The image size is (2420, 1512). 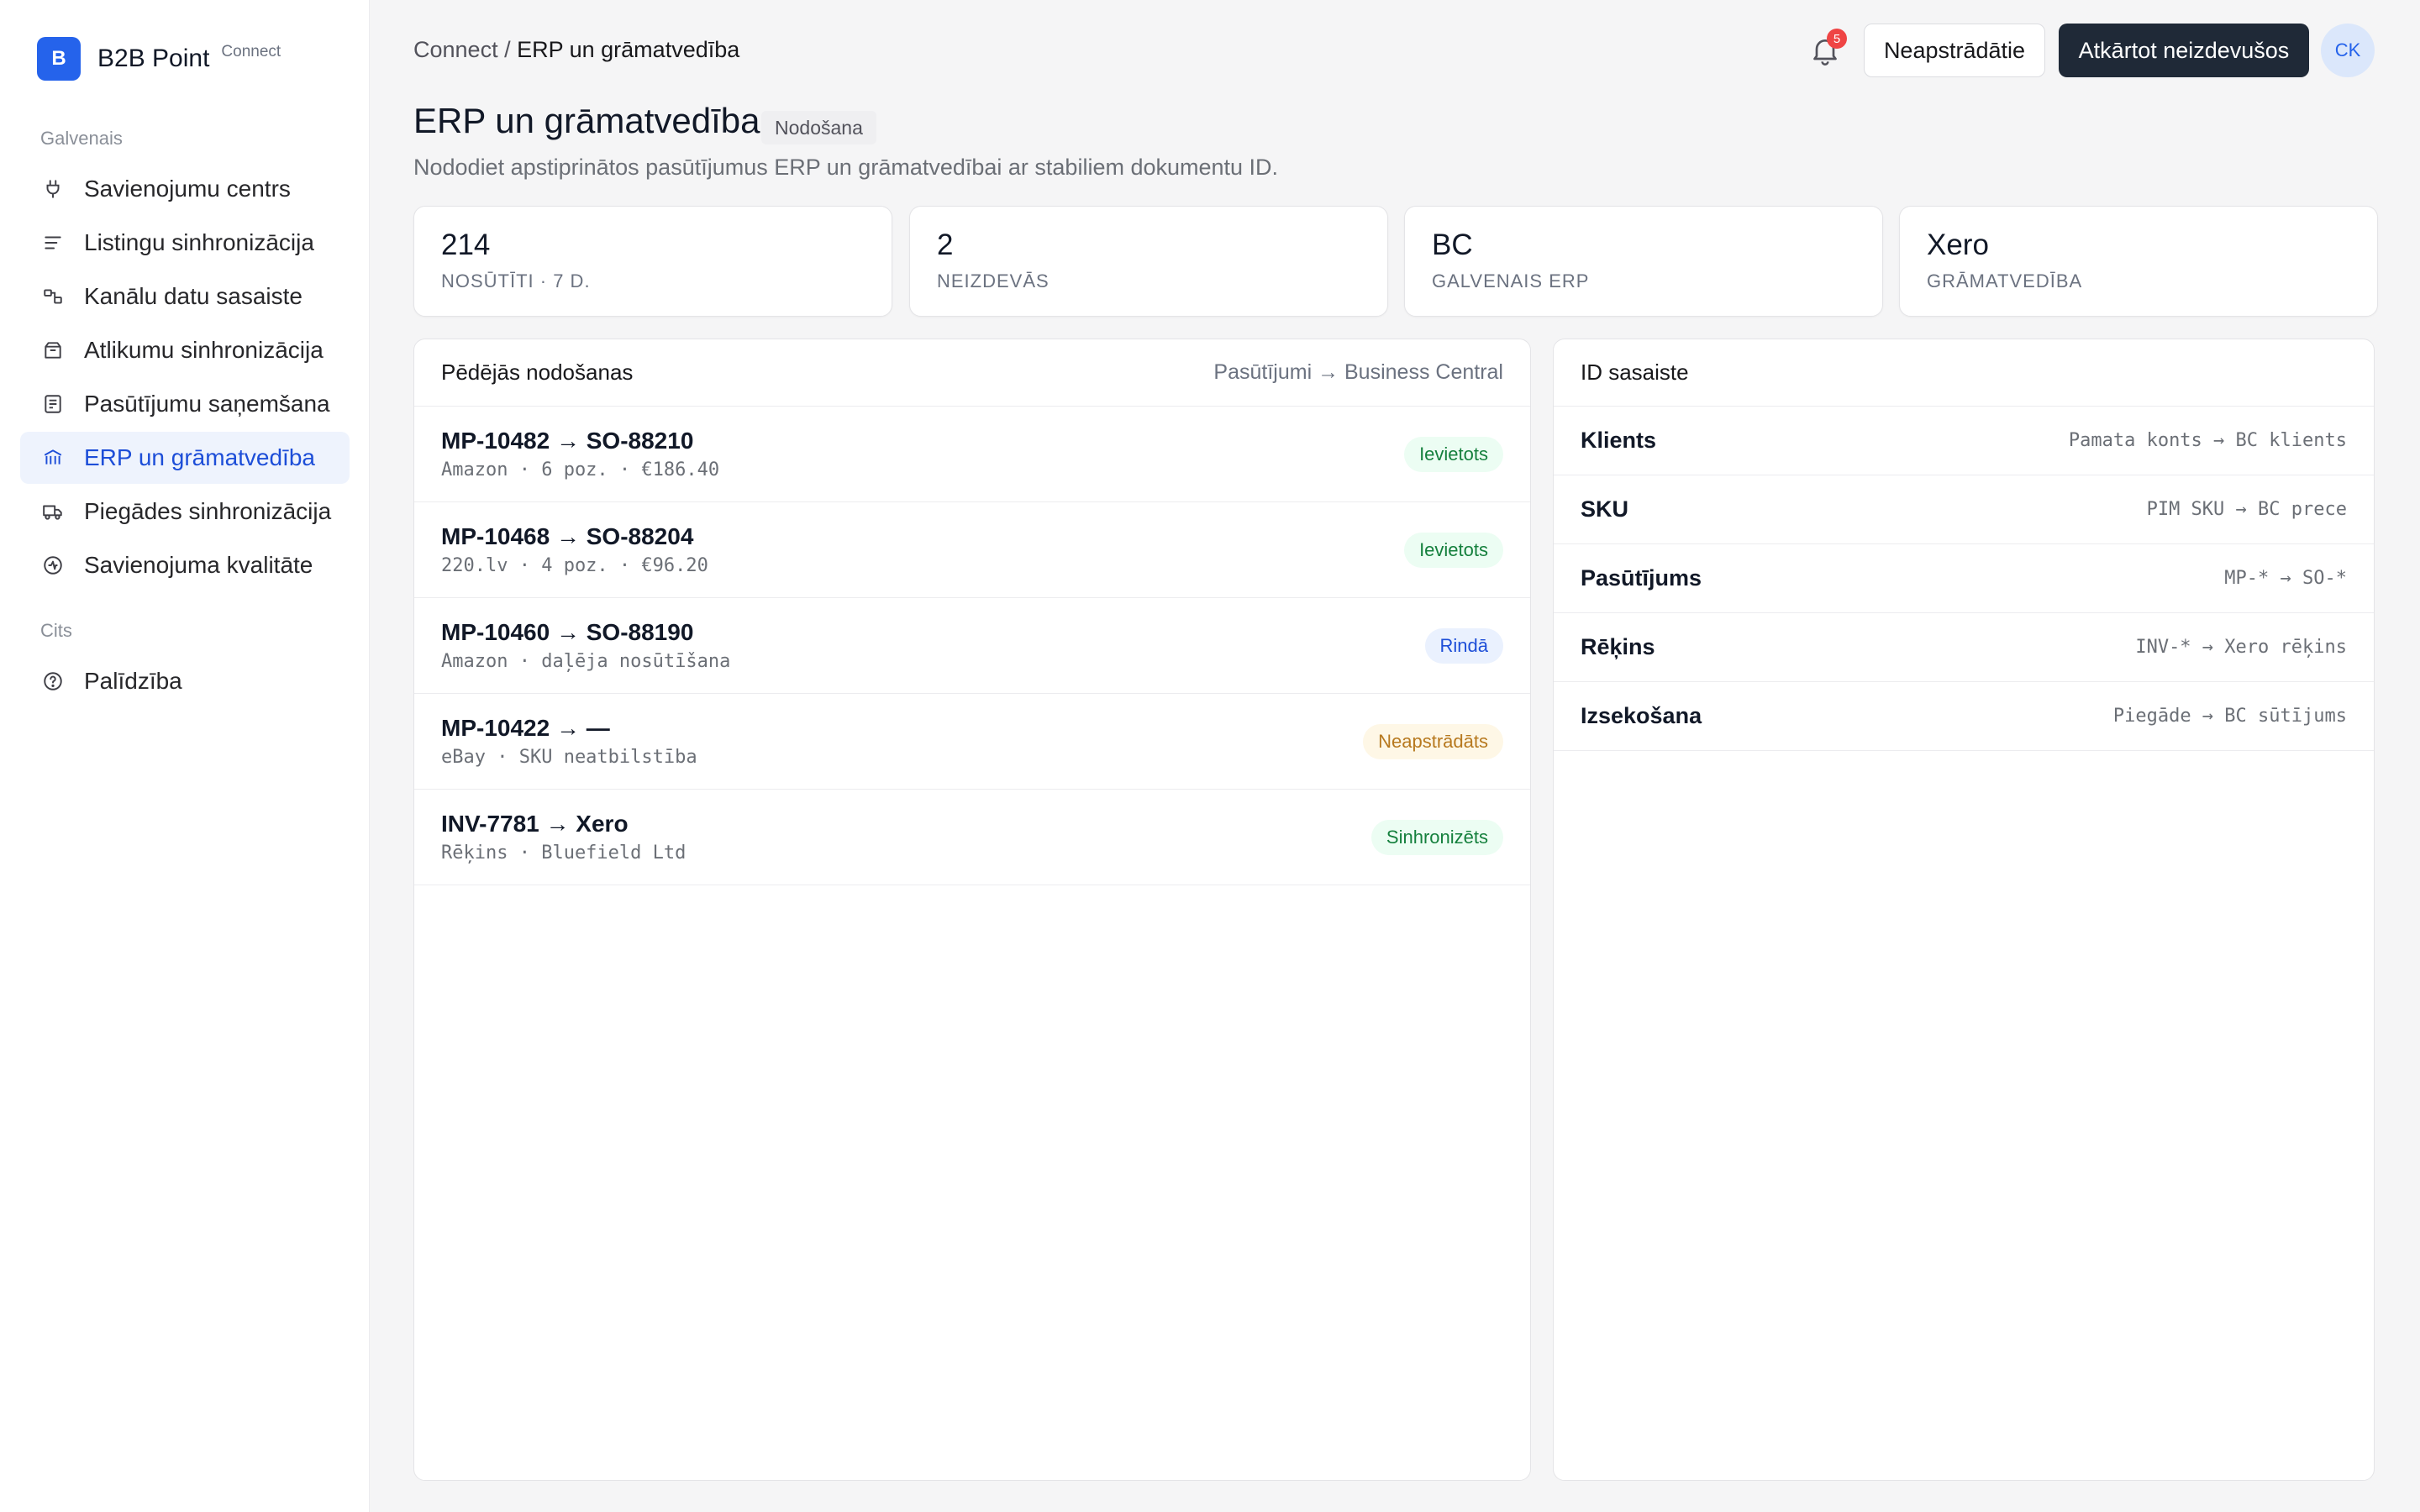 What do you see at coordinates (2241, 647) in the screenshot?
I see `mapping-value: INV-* → Xero rēķins` at bounding box center [2241, 647].